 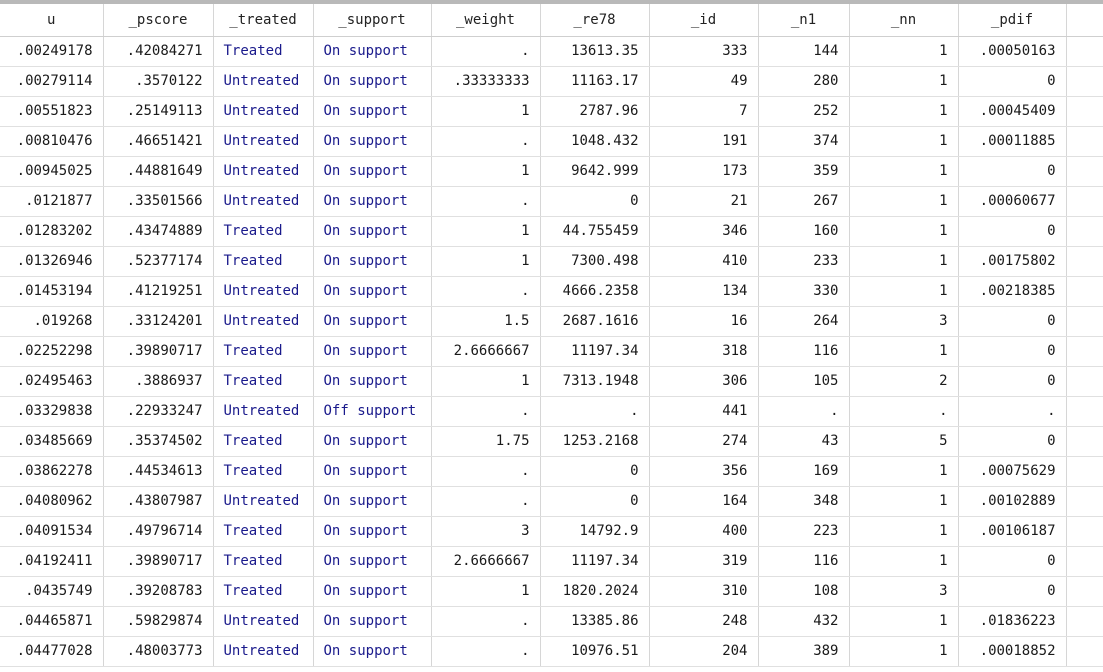 What do you see at coordinates (158, 141) in the screenshot?
I see `cell-pscore: .46651421` at bounding box center [158, 141].